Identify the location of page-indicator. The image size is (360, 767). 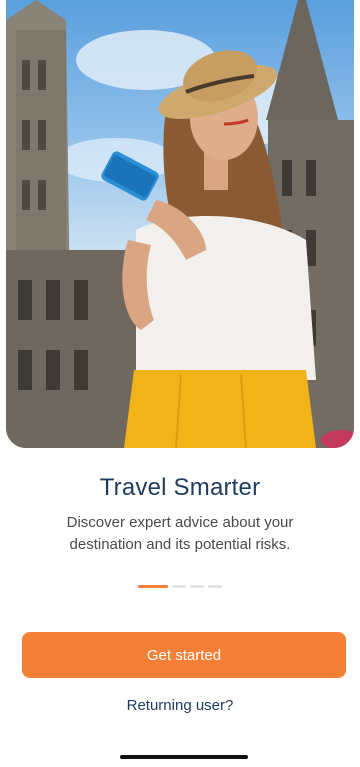
(180, 586).